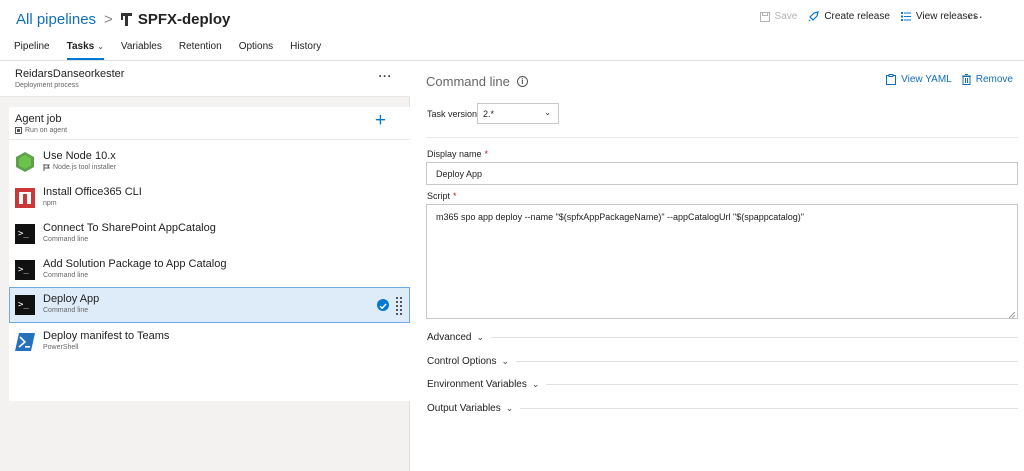  What do you see at coordinates (477, 81) in the screenshot?
I see `detail-title: Command line i` at bounding box center [477, 81].